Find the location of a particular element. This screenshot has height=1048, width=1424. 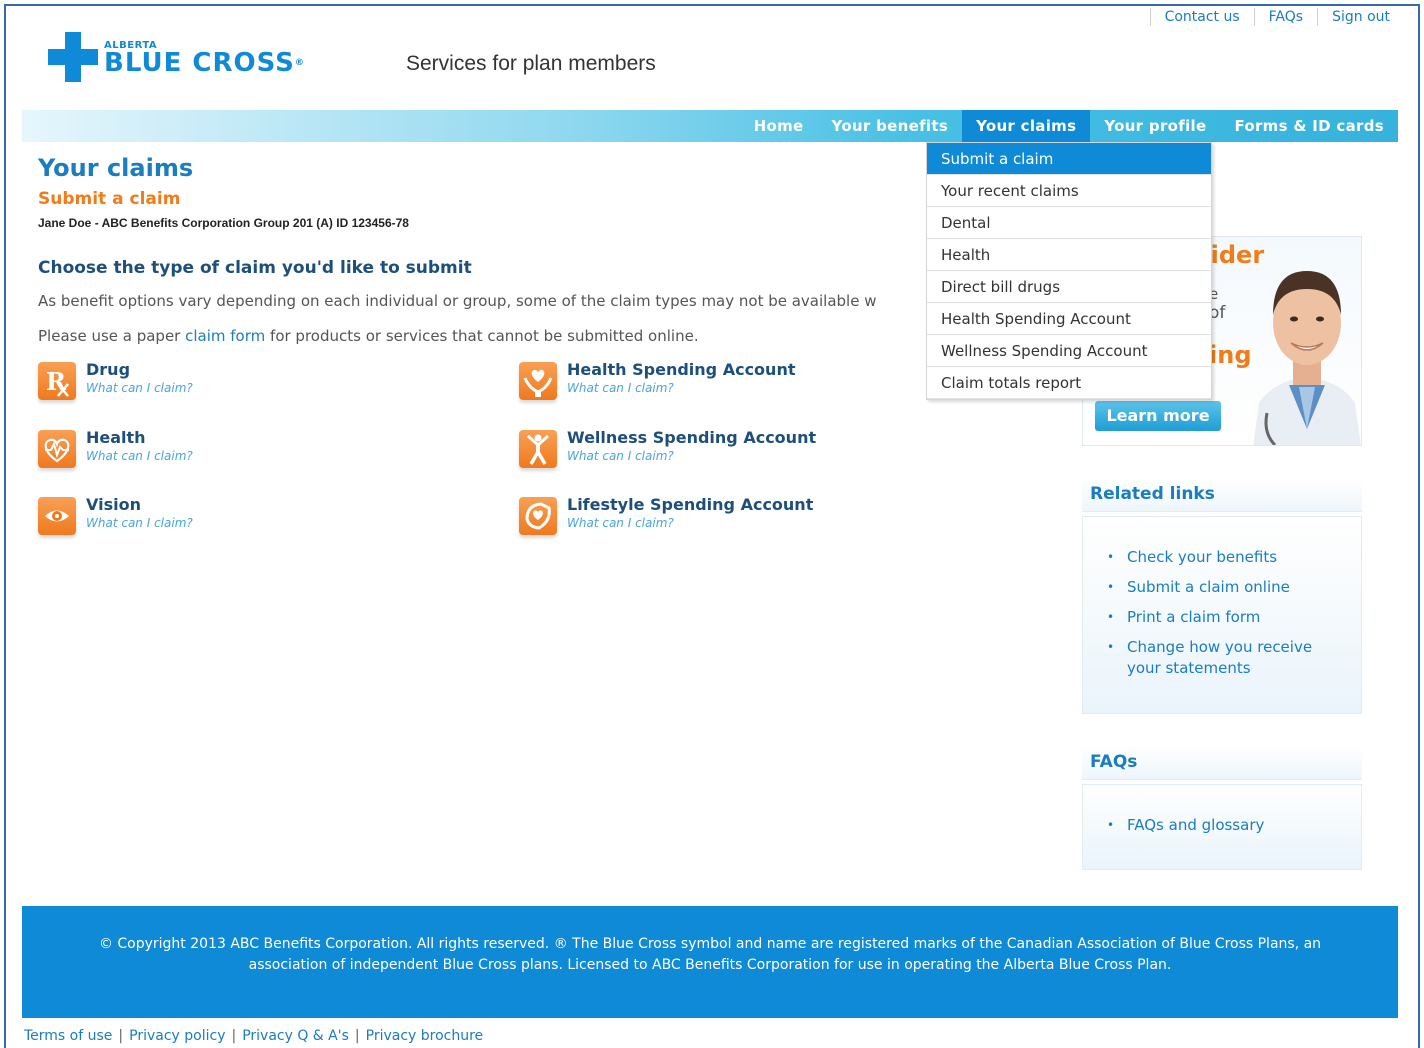

para-text: Please use a paper is located at coordinates (112, 336).